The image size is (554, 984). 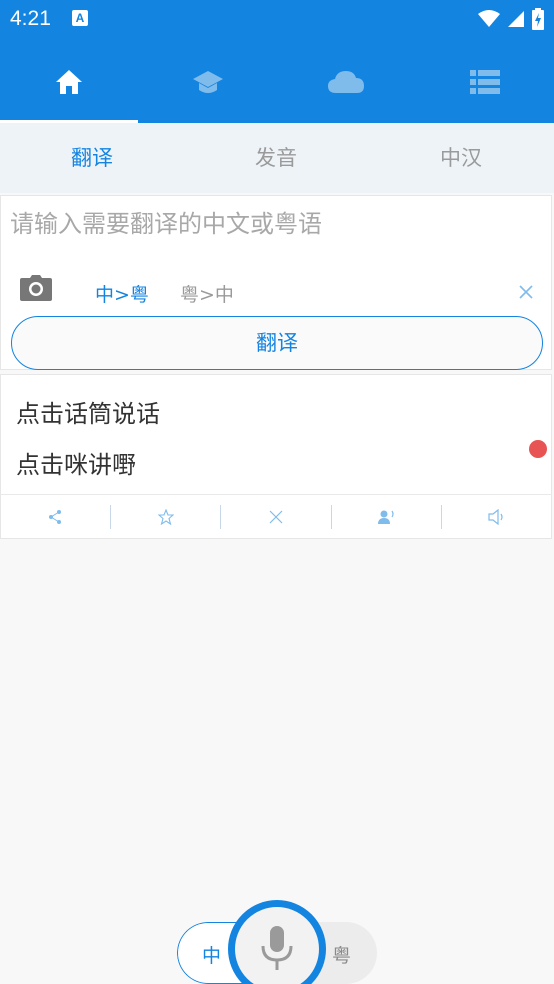 What do you see at coordinates (207, 293) in the screenshot?
I see `lang-yue-to-zh: 粤>中` at bounding box center [207, 293].